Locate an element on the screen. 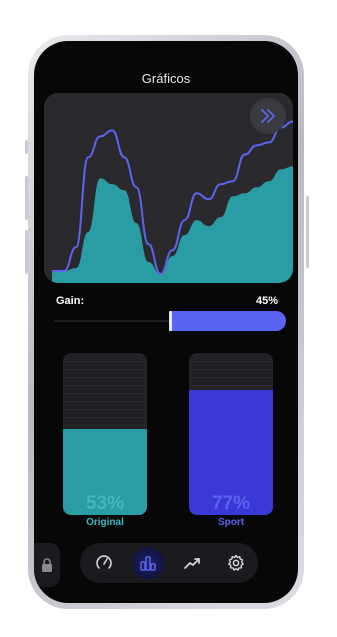 Image resolution: width=337 pixels, height=637 pixels. side-button-silent is located at coordinates (26, 147).